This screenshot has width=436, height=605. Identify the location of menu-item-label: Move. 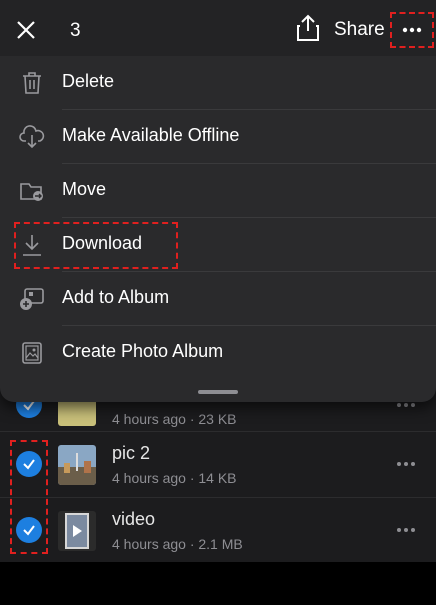
(84, 189).